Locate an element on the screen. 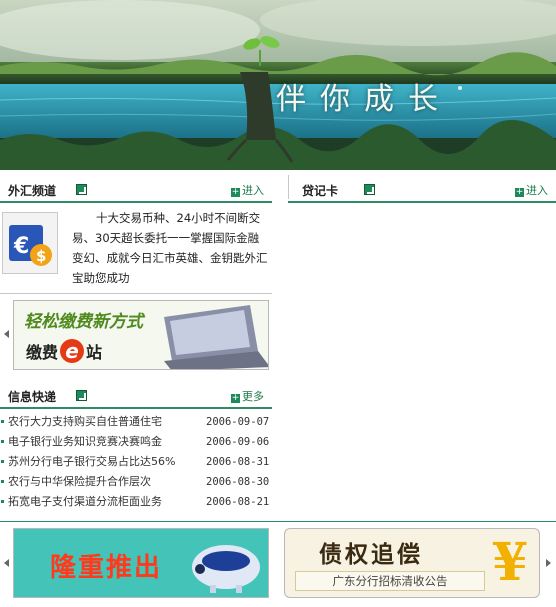 Image resolution: width=556 pixels, height=607 pixels. news-more-label: 更多 is located at coordinates (253, 396).